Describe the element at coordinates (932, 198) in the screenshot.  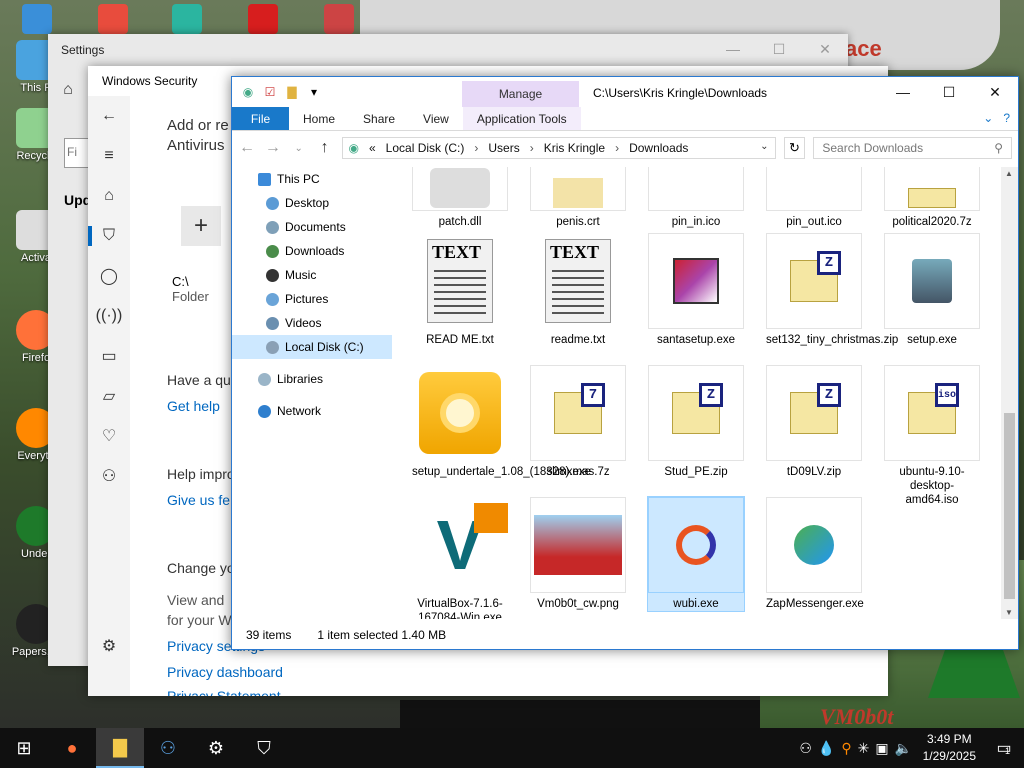
I see `file-item: political2020.7z` at that location.